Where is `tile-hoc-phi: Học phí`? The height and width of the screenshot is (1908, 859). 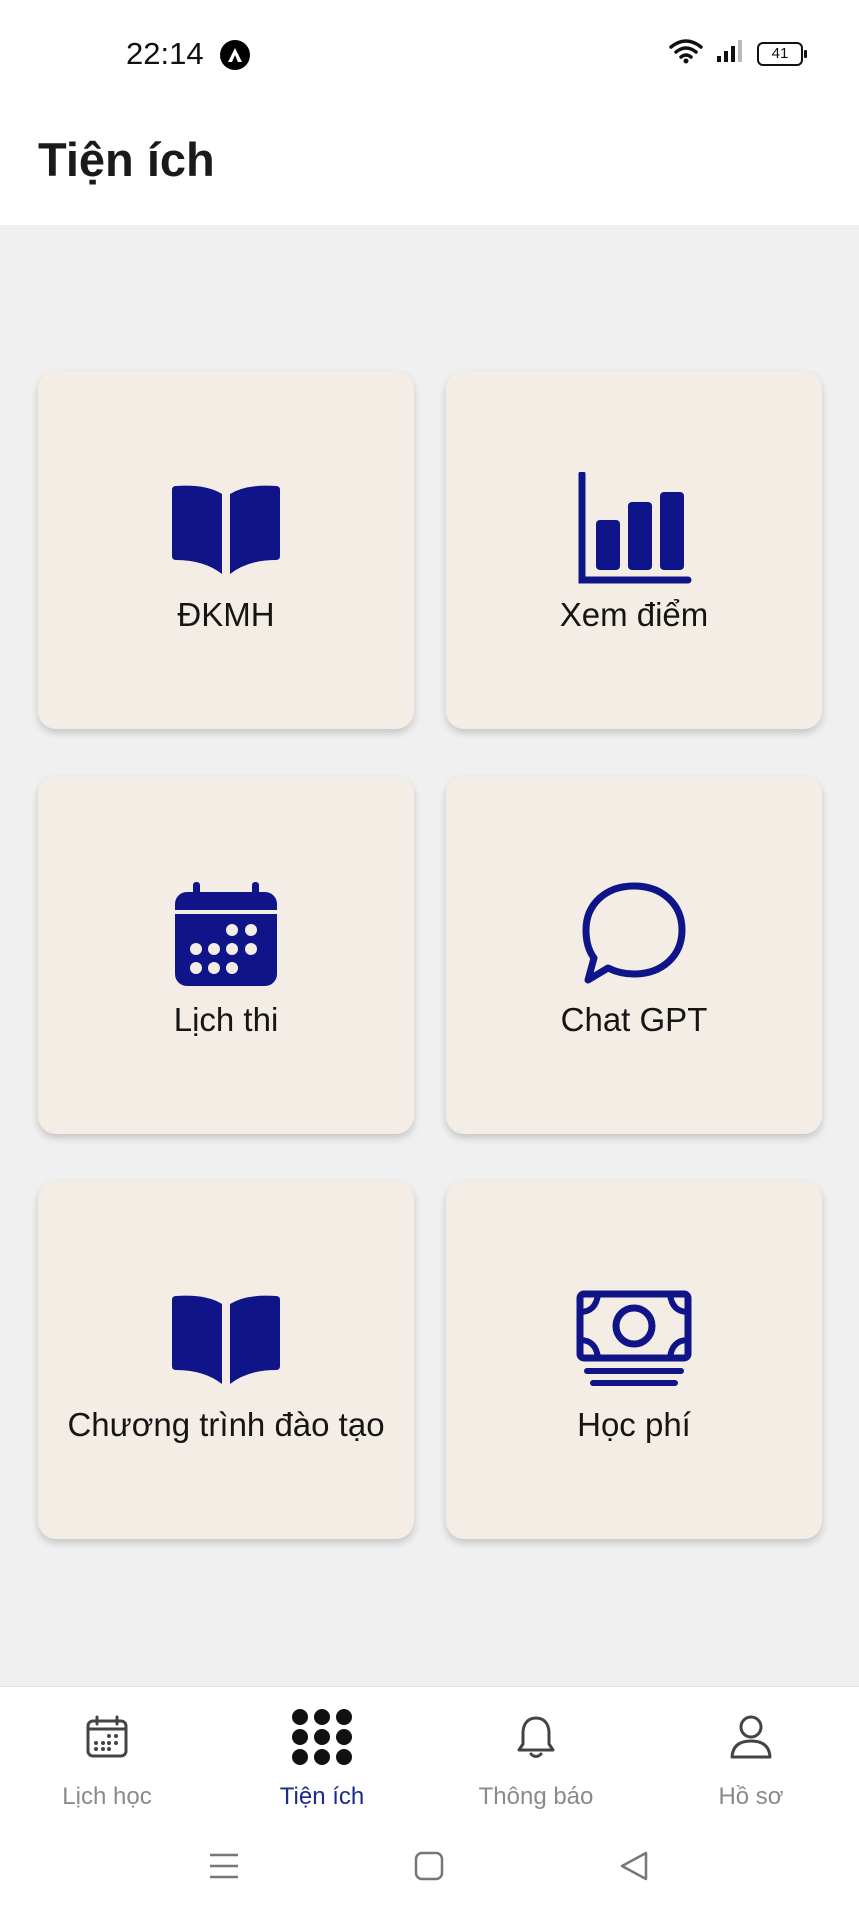 tile-hoc-phi: Học phí is located at coordinates (634, 1360).